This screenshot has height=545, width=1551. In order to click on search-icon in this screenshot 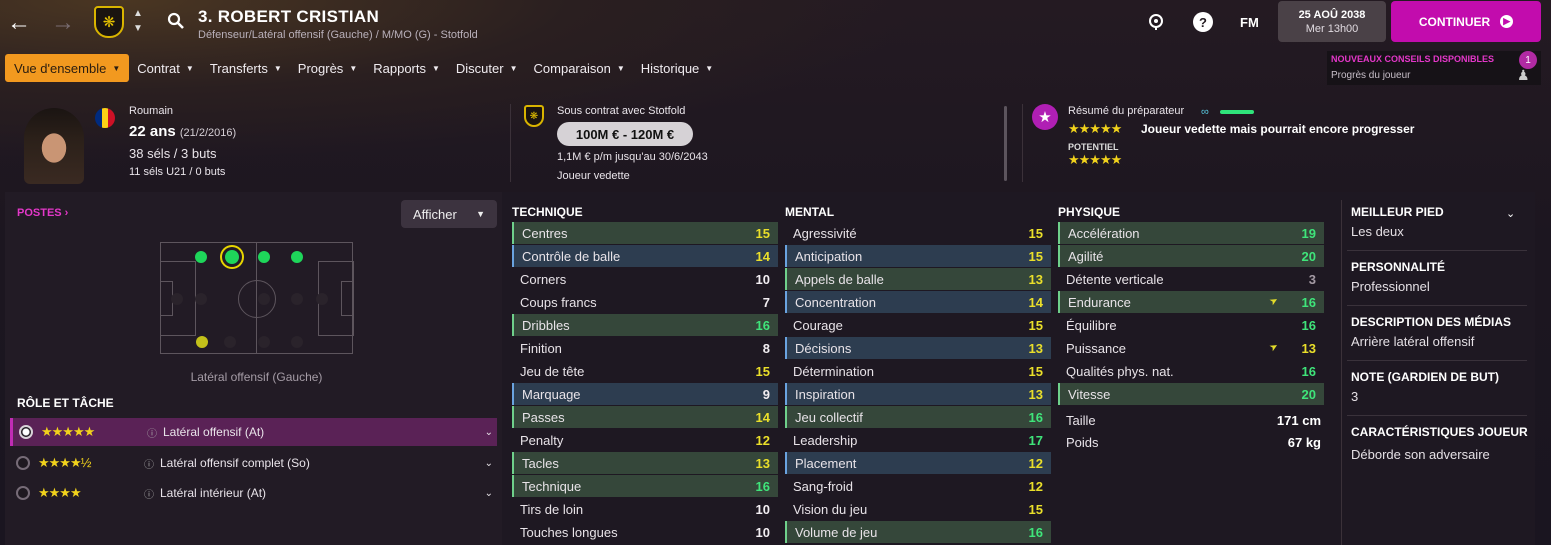, I will do `click(176, 21)`.